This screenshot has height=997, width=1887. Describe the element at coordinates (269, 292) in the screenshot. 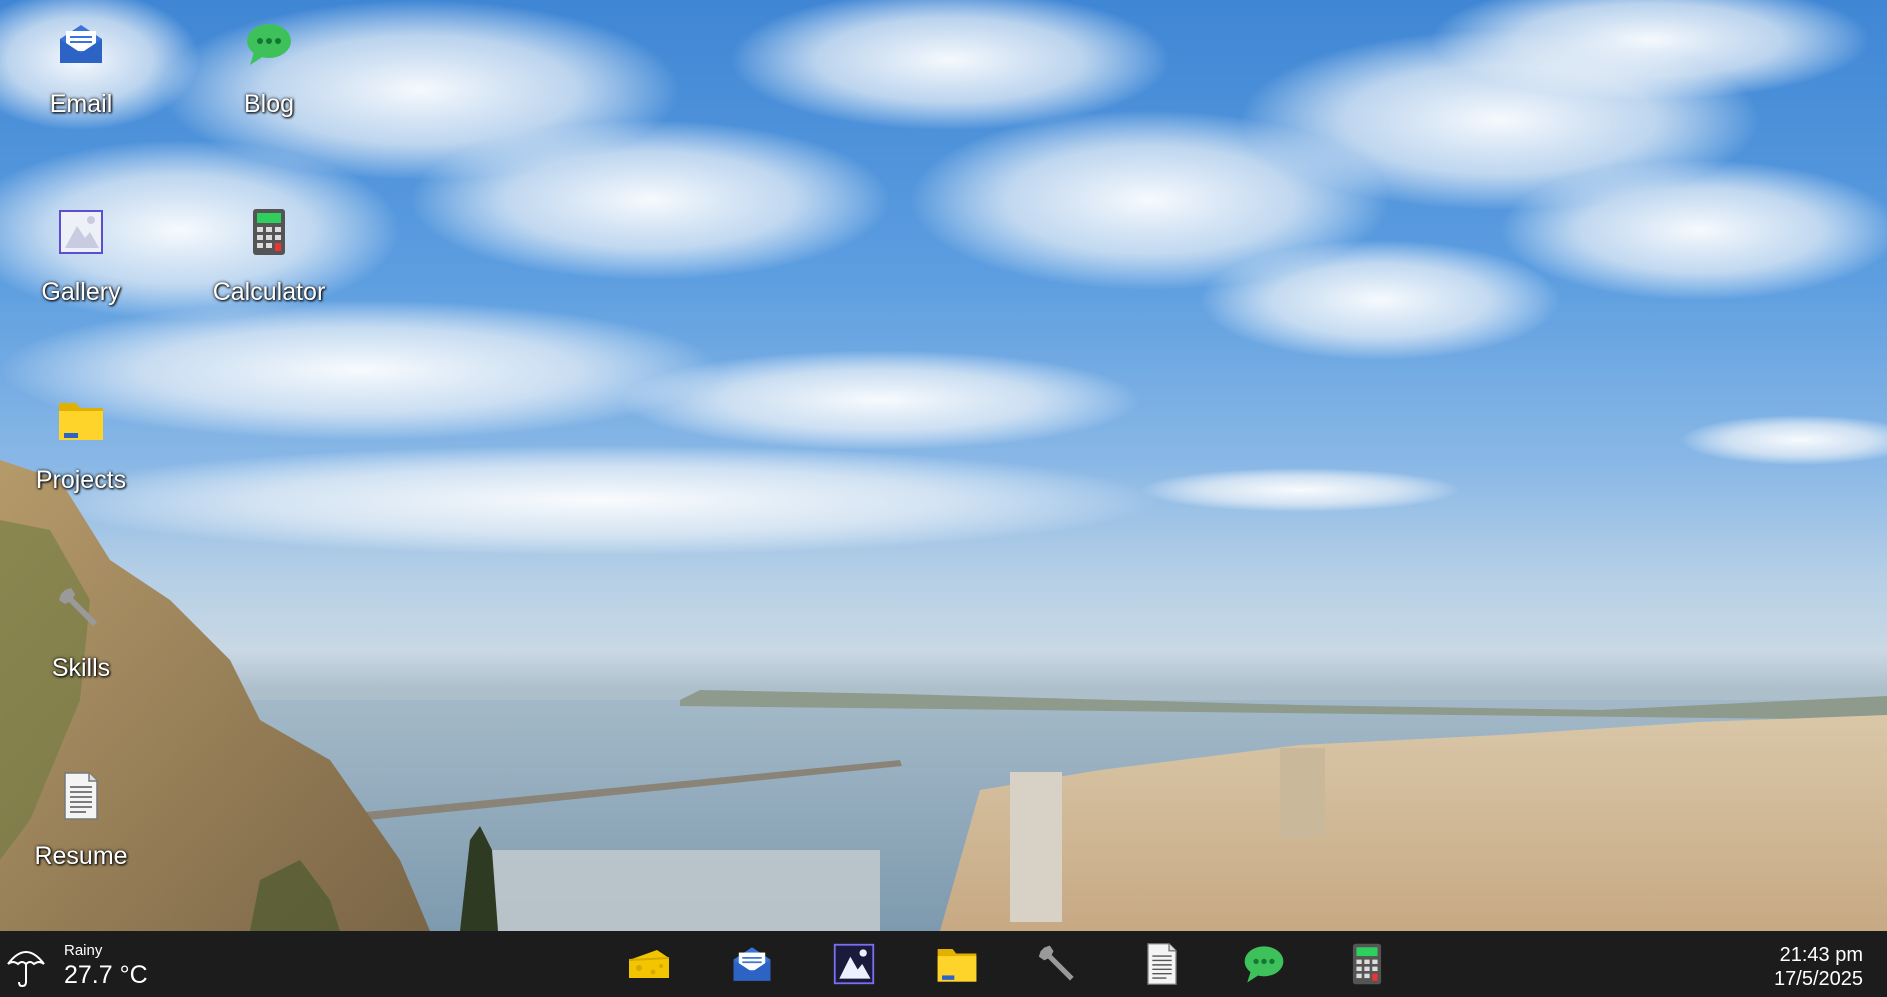

I see `desktop-icon-label: Calculator` at that location.